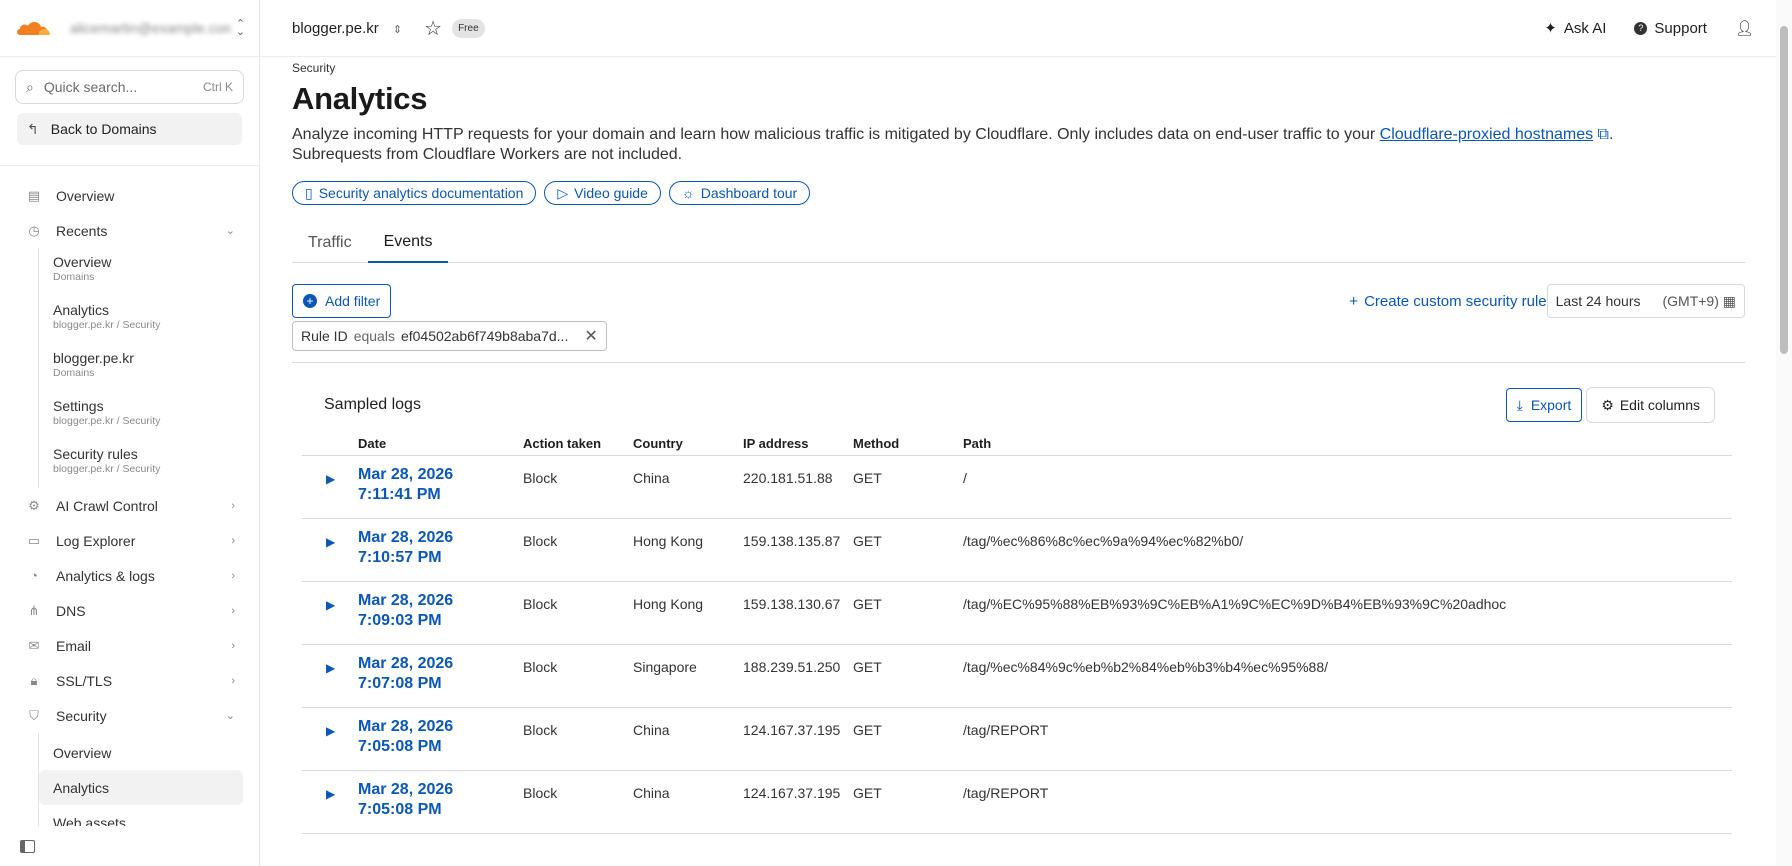  Describe the element at coordinates (1447, 301) in the screenshot. I see `create-custom-rule-link: + Create custom security rule` at that location.